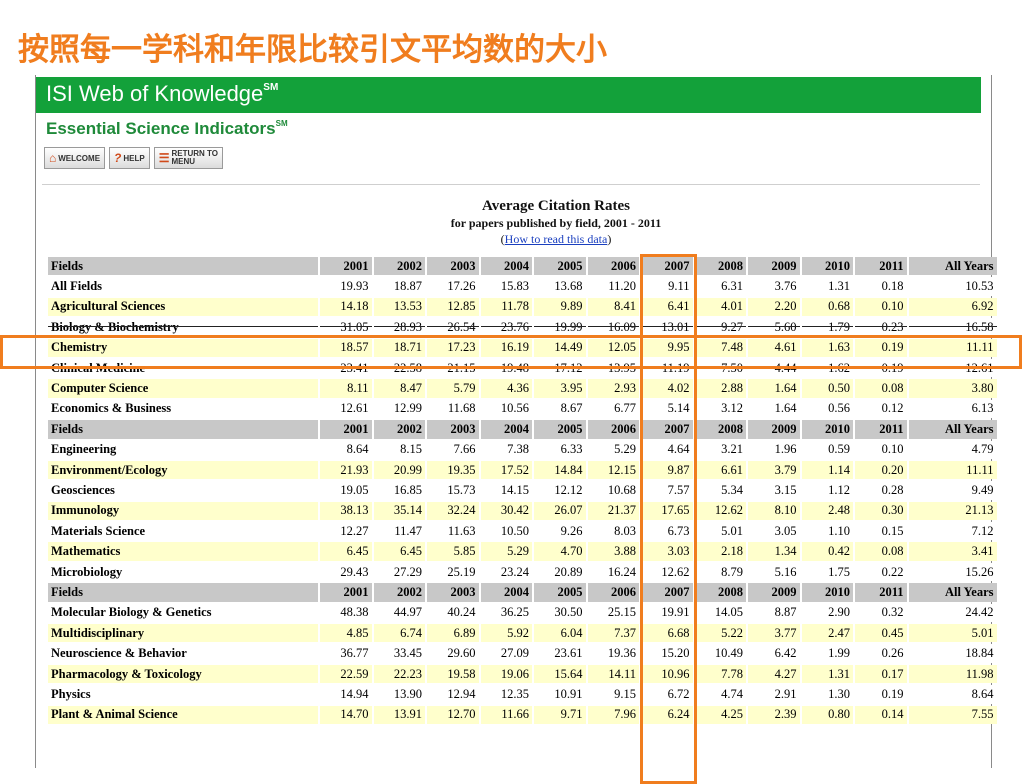  Describe the element at coordinates (183, 161) in the screenshot. I see `return-label-line2: MENU` at that location.